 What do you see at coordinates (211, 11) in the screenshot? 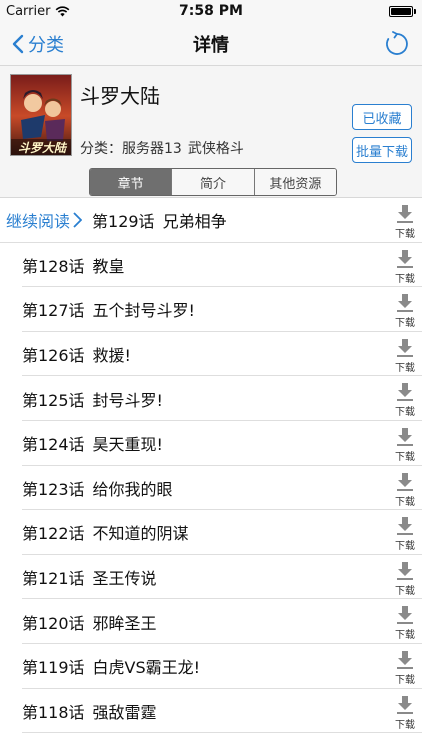
I see `status-bar: Carrier 7:58 PM` at bounding box center [211, 11].